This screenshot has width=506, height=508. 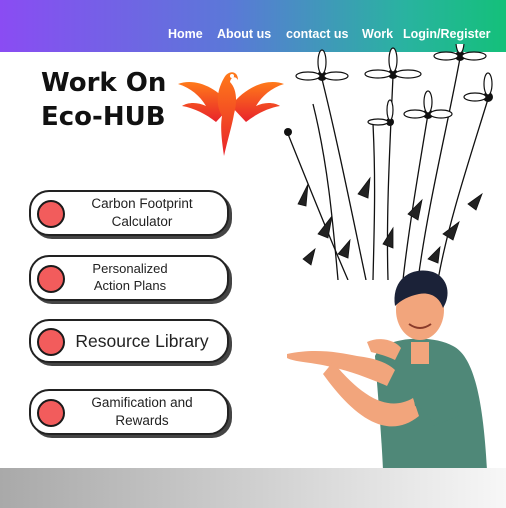 I want to click on nav-login-register-link: Login/Register, so click(x=447, y=34).